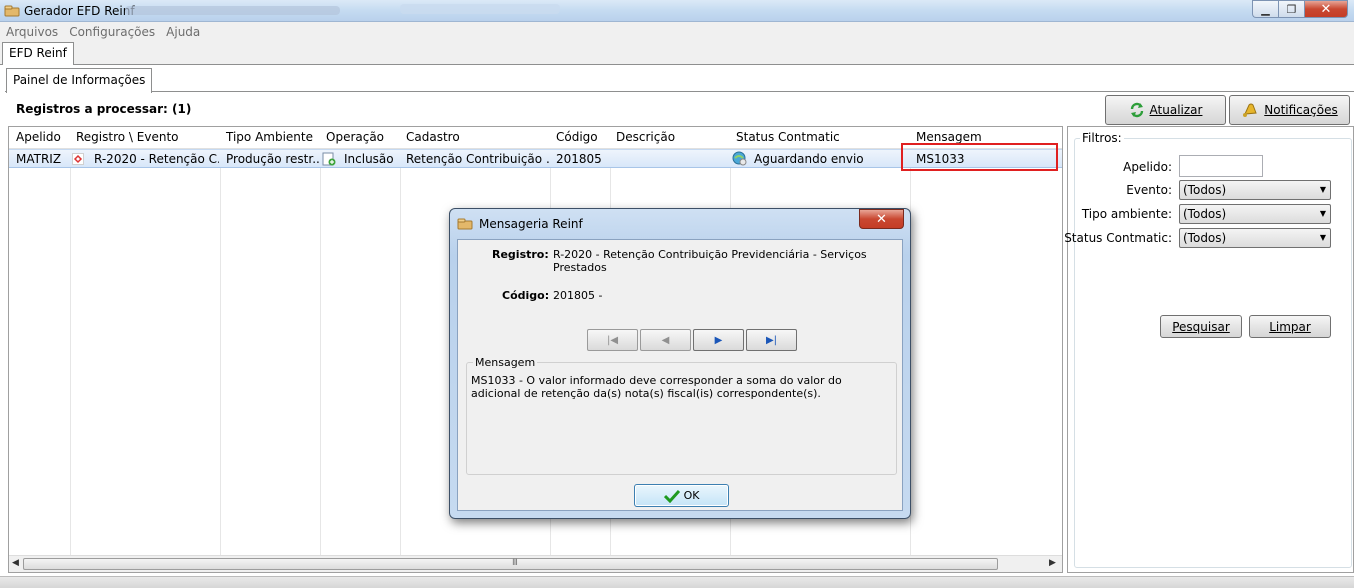 This screenshot has width=1354, height=588. What do you see at coordinates (38, 137) in the screenshot?
I see `column-header-apelido: Apelido` at bounding box center [38, 137].